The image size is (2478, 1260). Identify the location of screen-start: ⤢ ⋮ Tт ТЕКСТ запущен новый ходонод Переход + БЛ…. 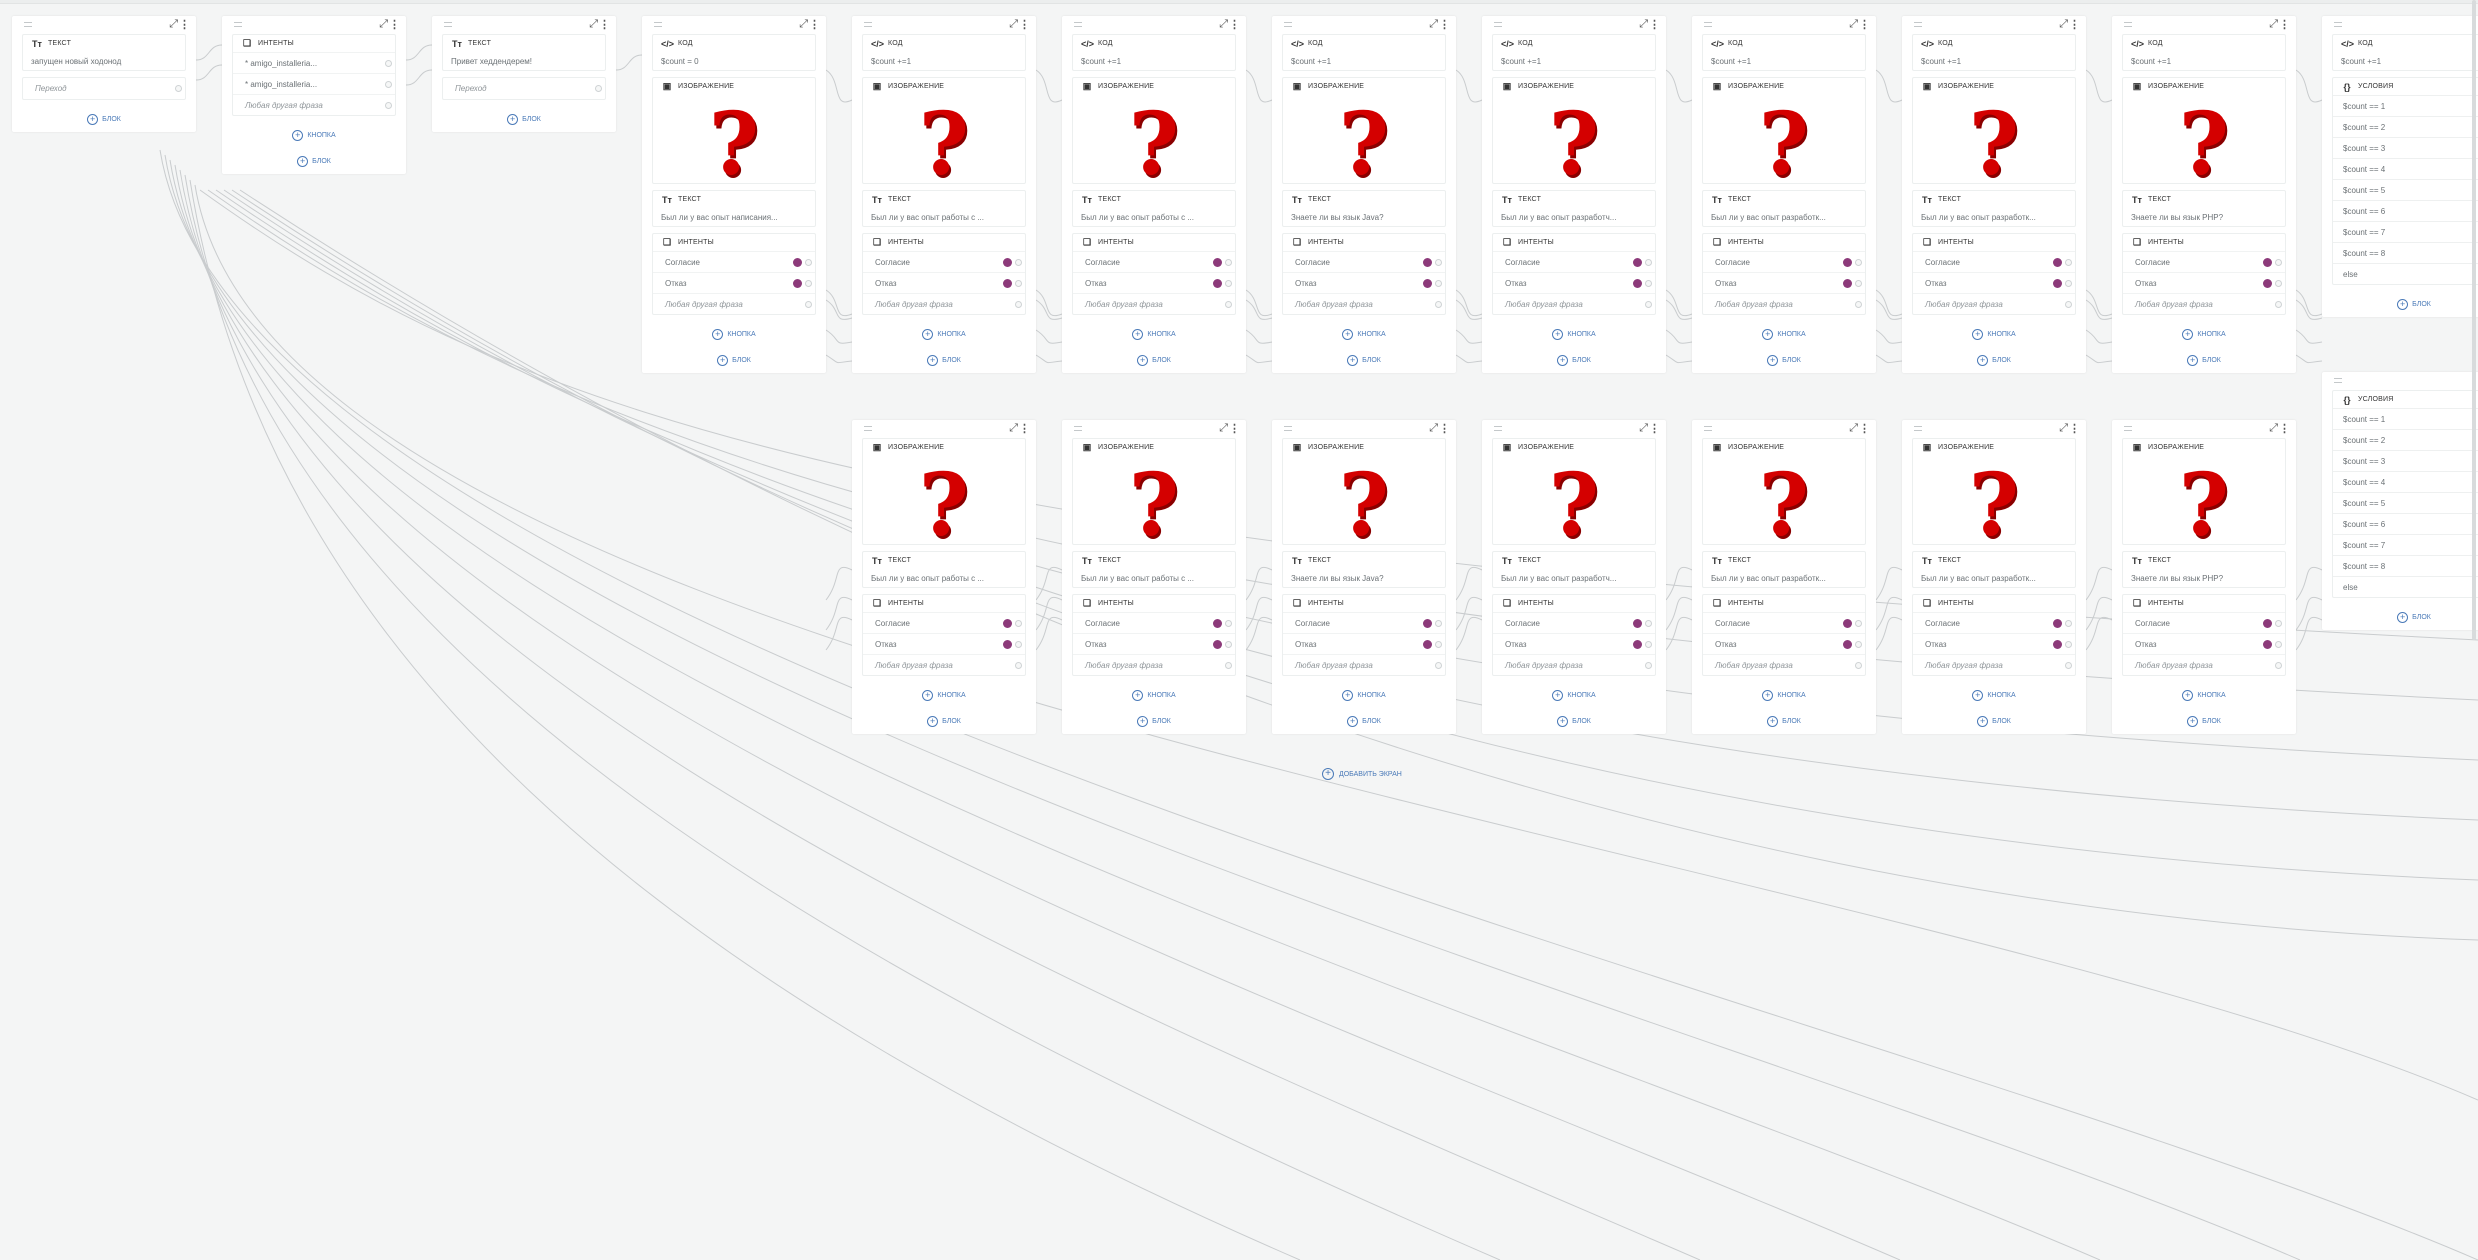
(104, 74).